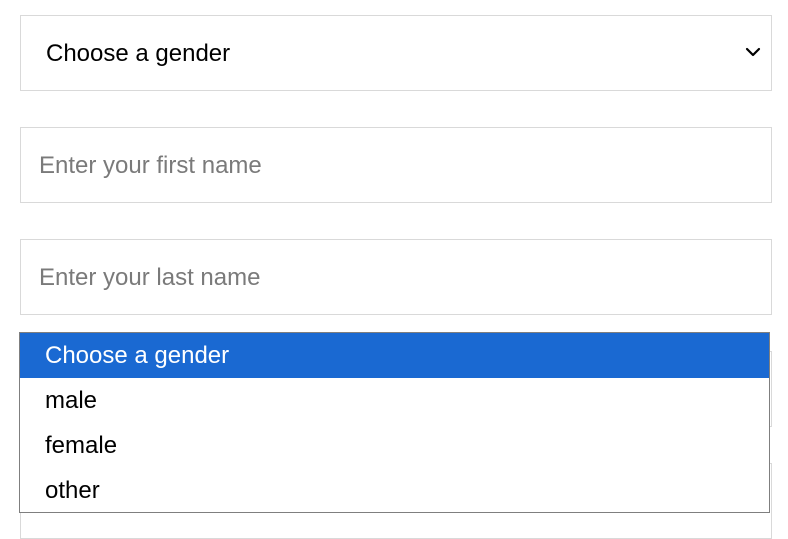 The height and width of the screenshot is (539, 788). What do you see at coordinates (394, 355) in the screenshot?
I see `dropdown-option-choose: Choose a gender` at bounding box center [394, 355].